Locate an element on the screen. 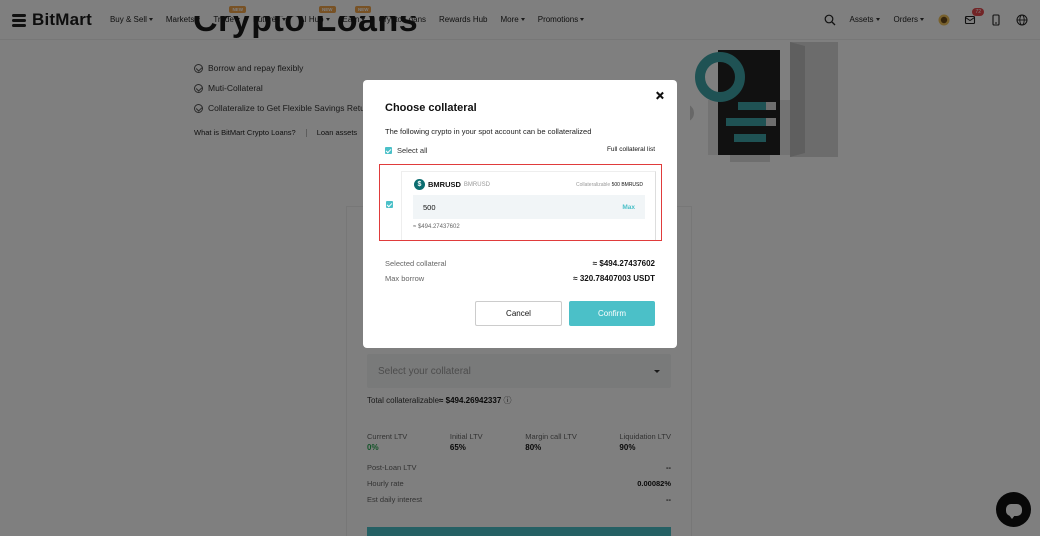 The image size is (1040, 536). approx-usd-value: ≈ $494.27437602 is located at coordinates (436, 227).